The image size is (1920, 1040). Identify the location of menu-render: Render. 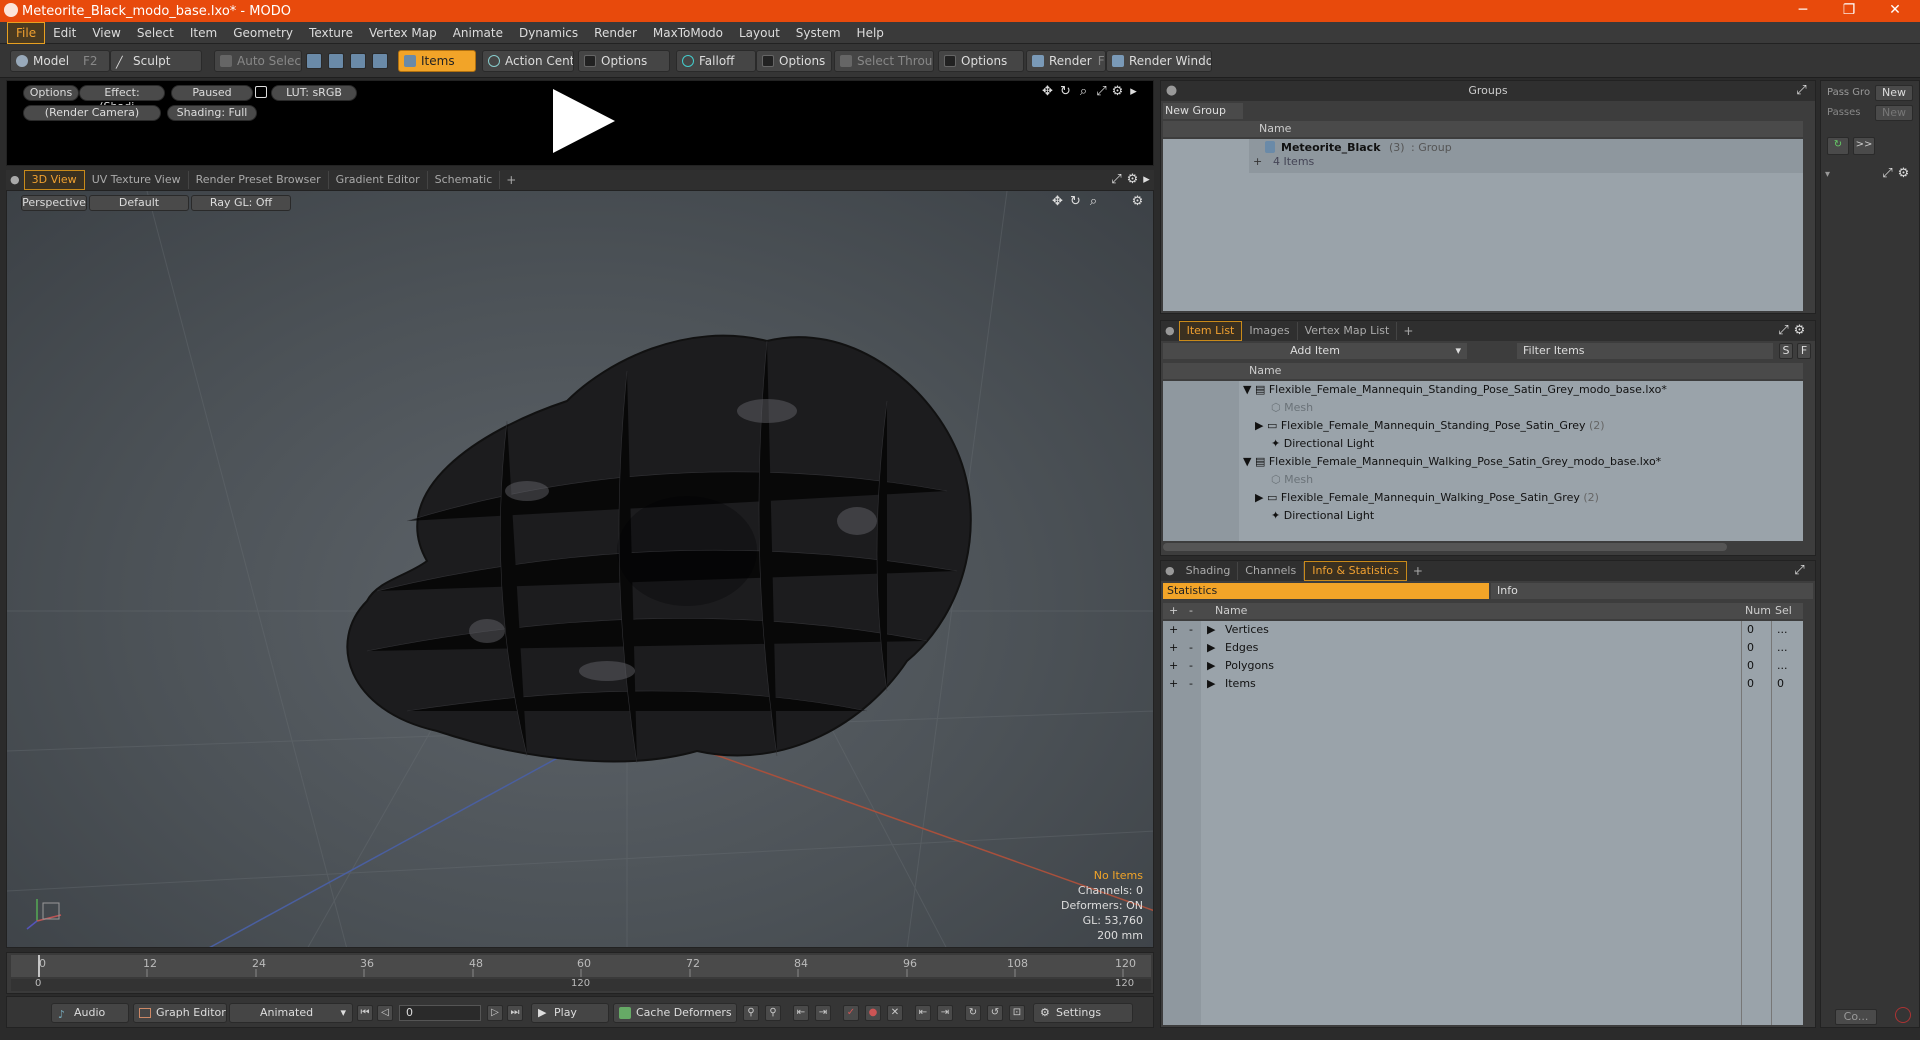
(615, 33).